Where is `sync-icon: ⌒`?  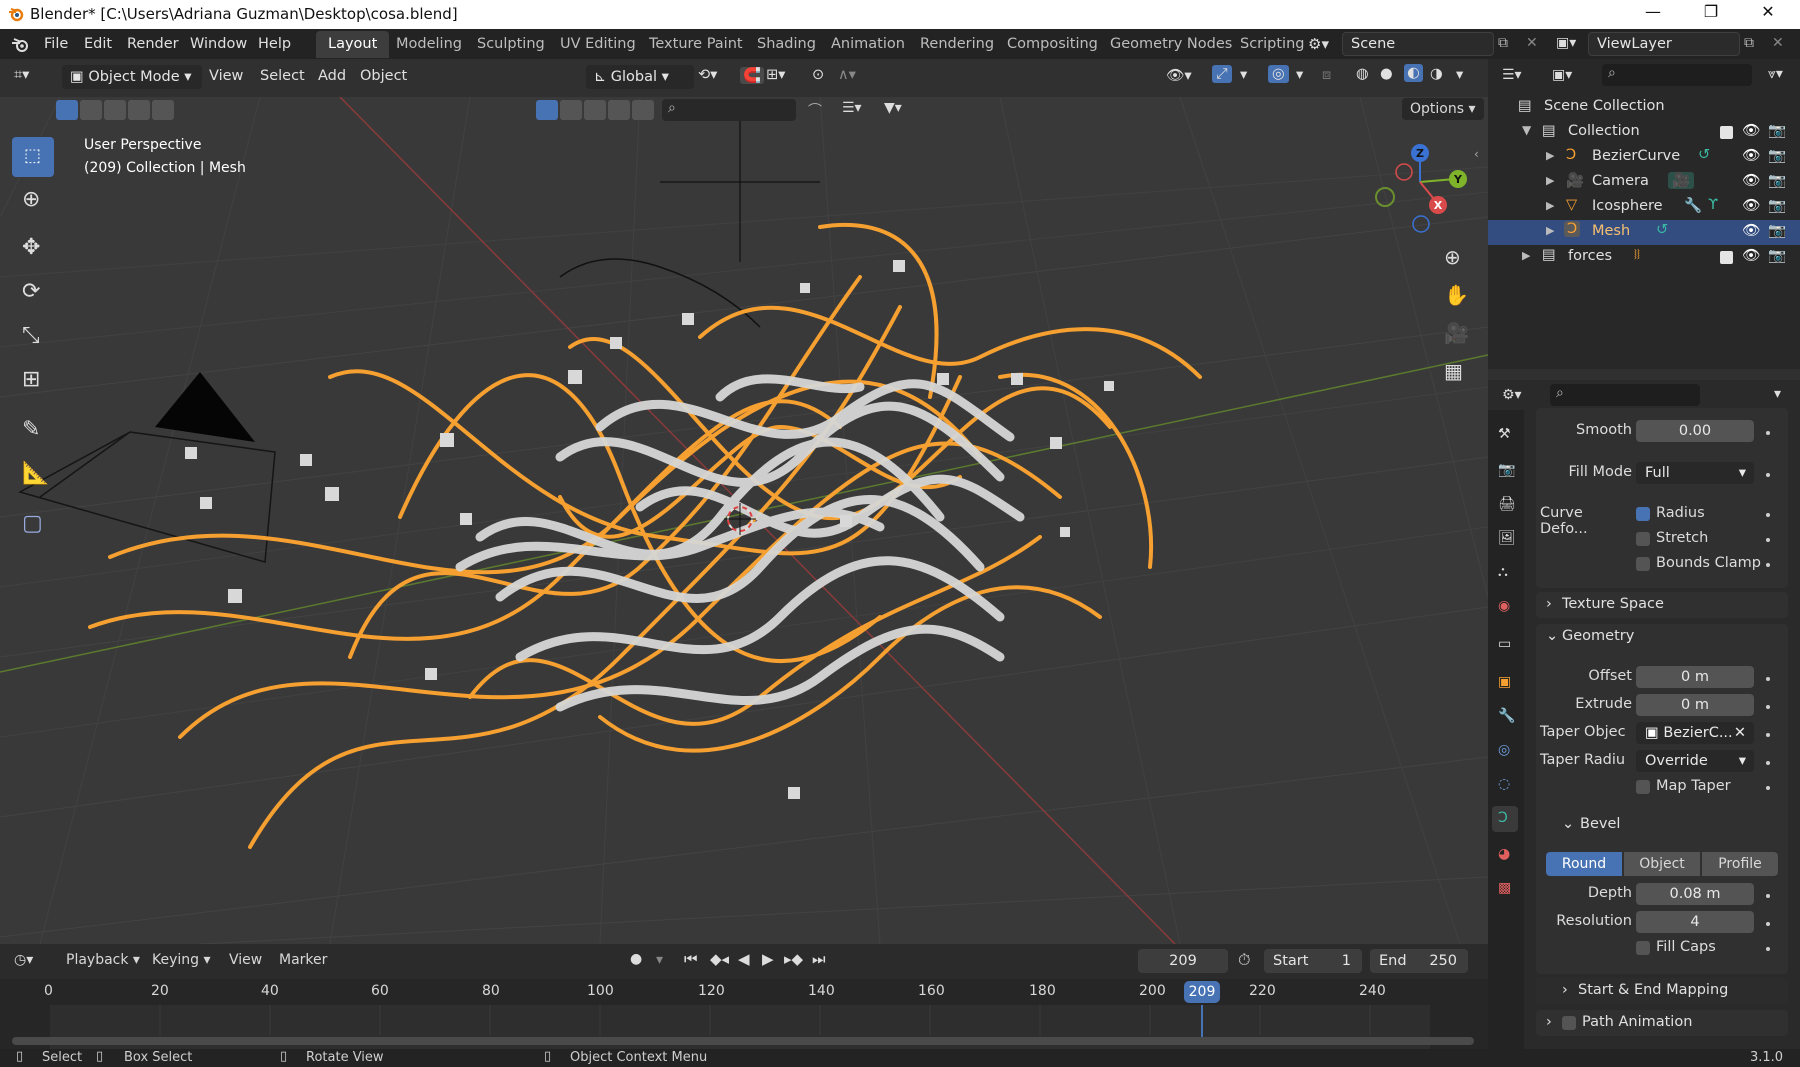
sync-icon: ⌒ is located at coordinates (815, 110).